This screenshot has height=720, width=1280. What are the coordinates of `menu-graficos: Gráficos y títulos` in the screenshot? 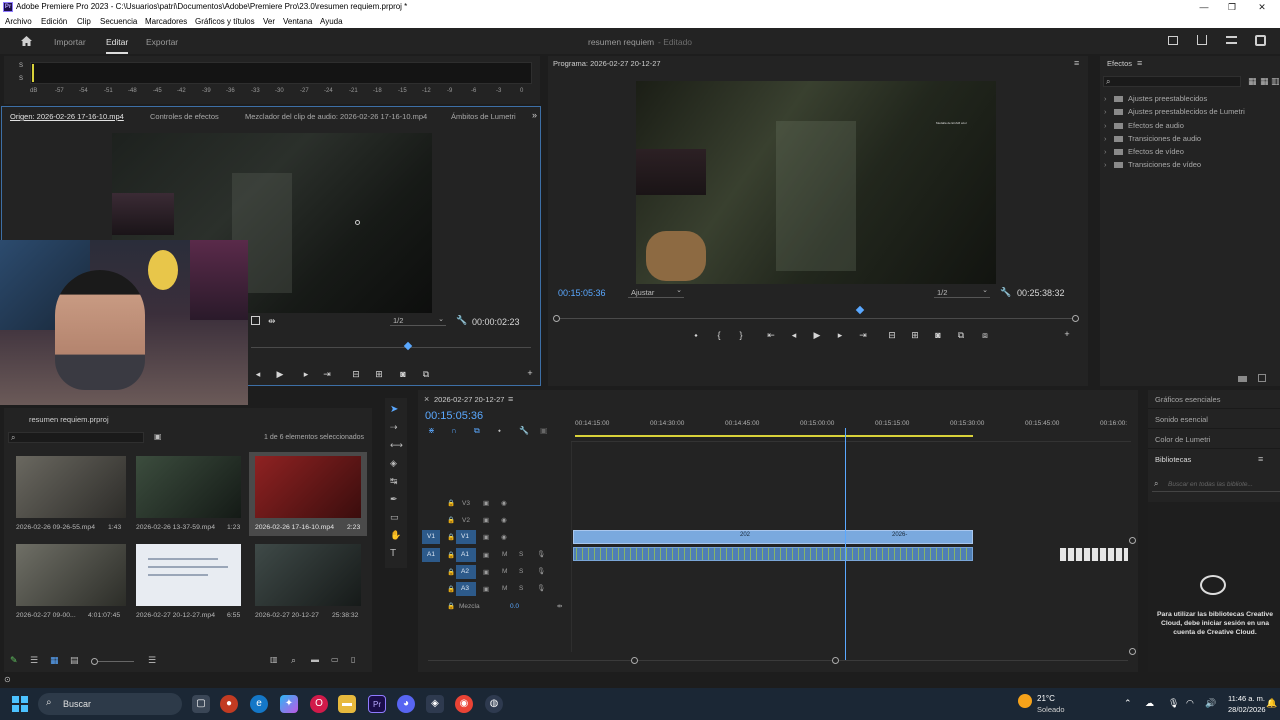 It's located at (225, 21).